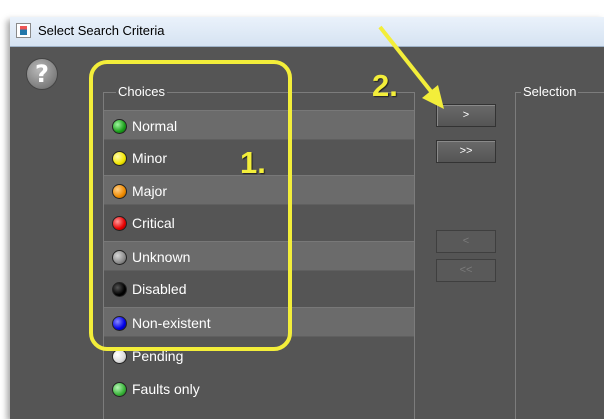 The image size is (604, 419). Describe the element at coordinates (119, 158) in the screenshot. I see `minor-status-icon` at that location.